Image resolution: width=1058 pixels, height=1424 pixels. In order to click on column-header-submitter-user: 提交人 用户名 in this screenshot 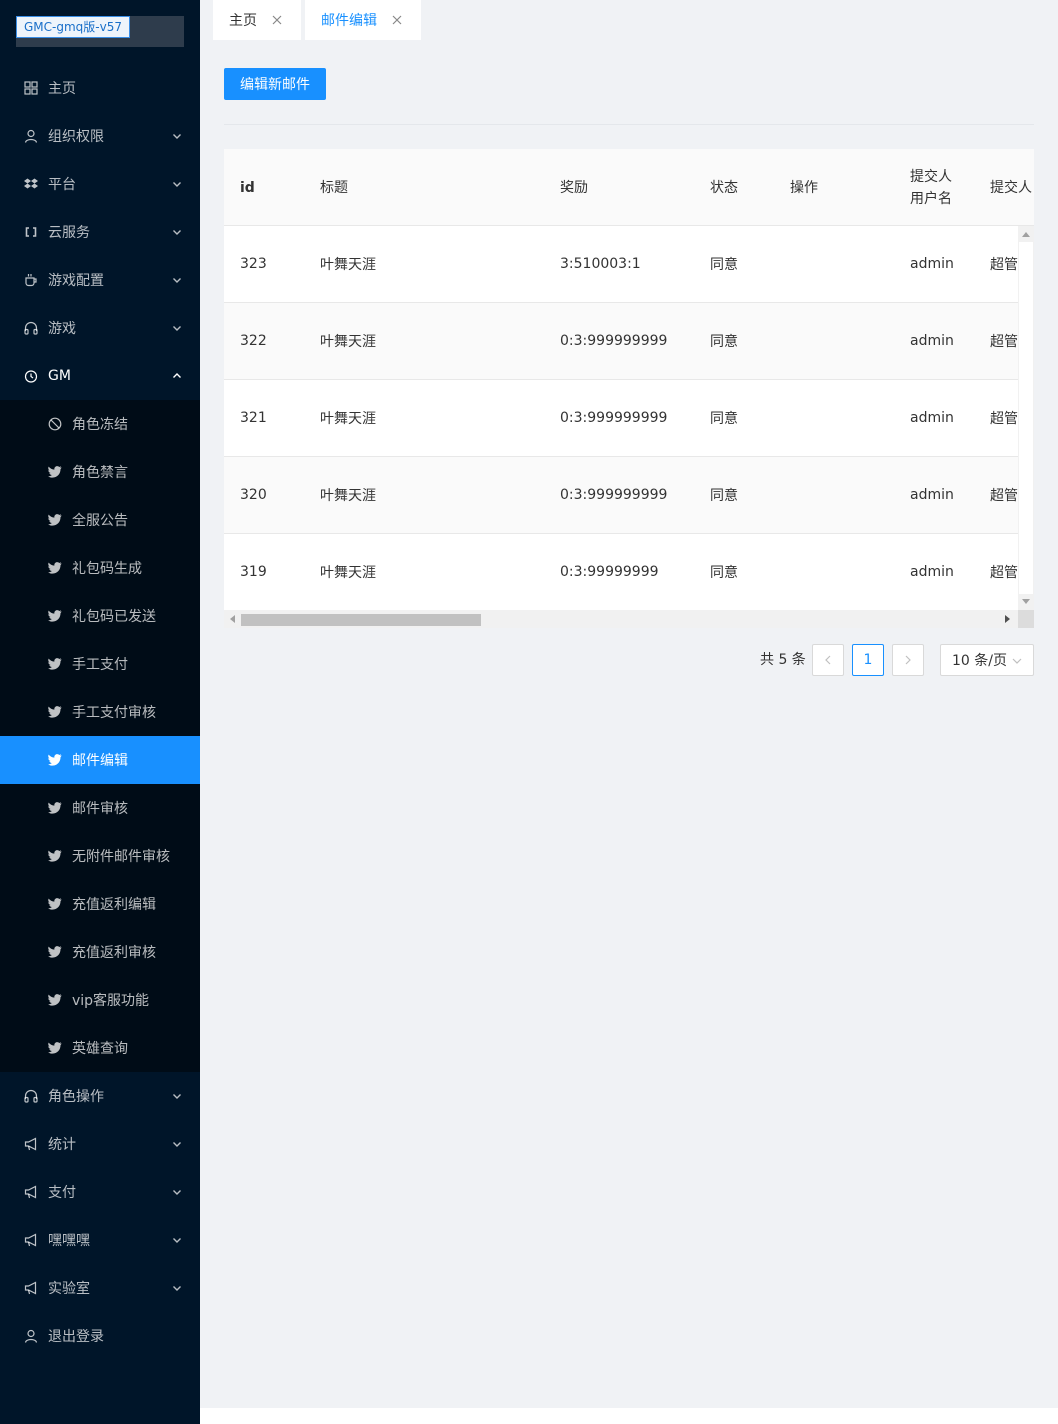, I will do `click(931, 187)`.